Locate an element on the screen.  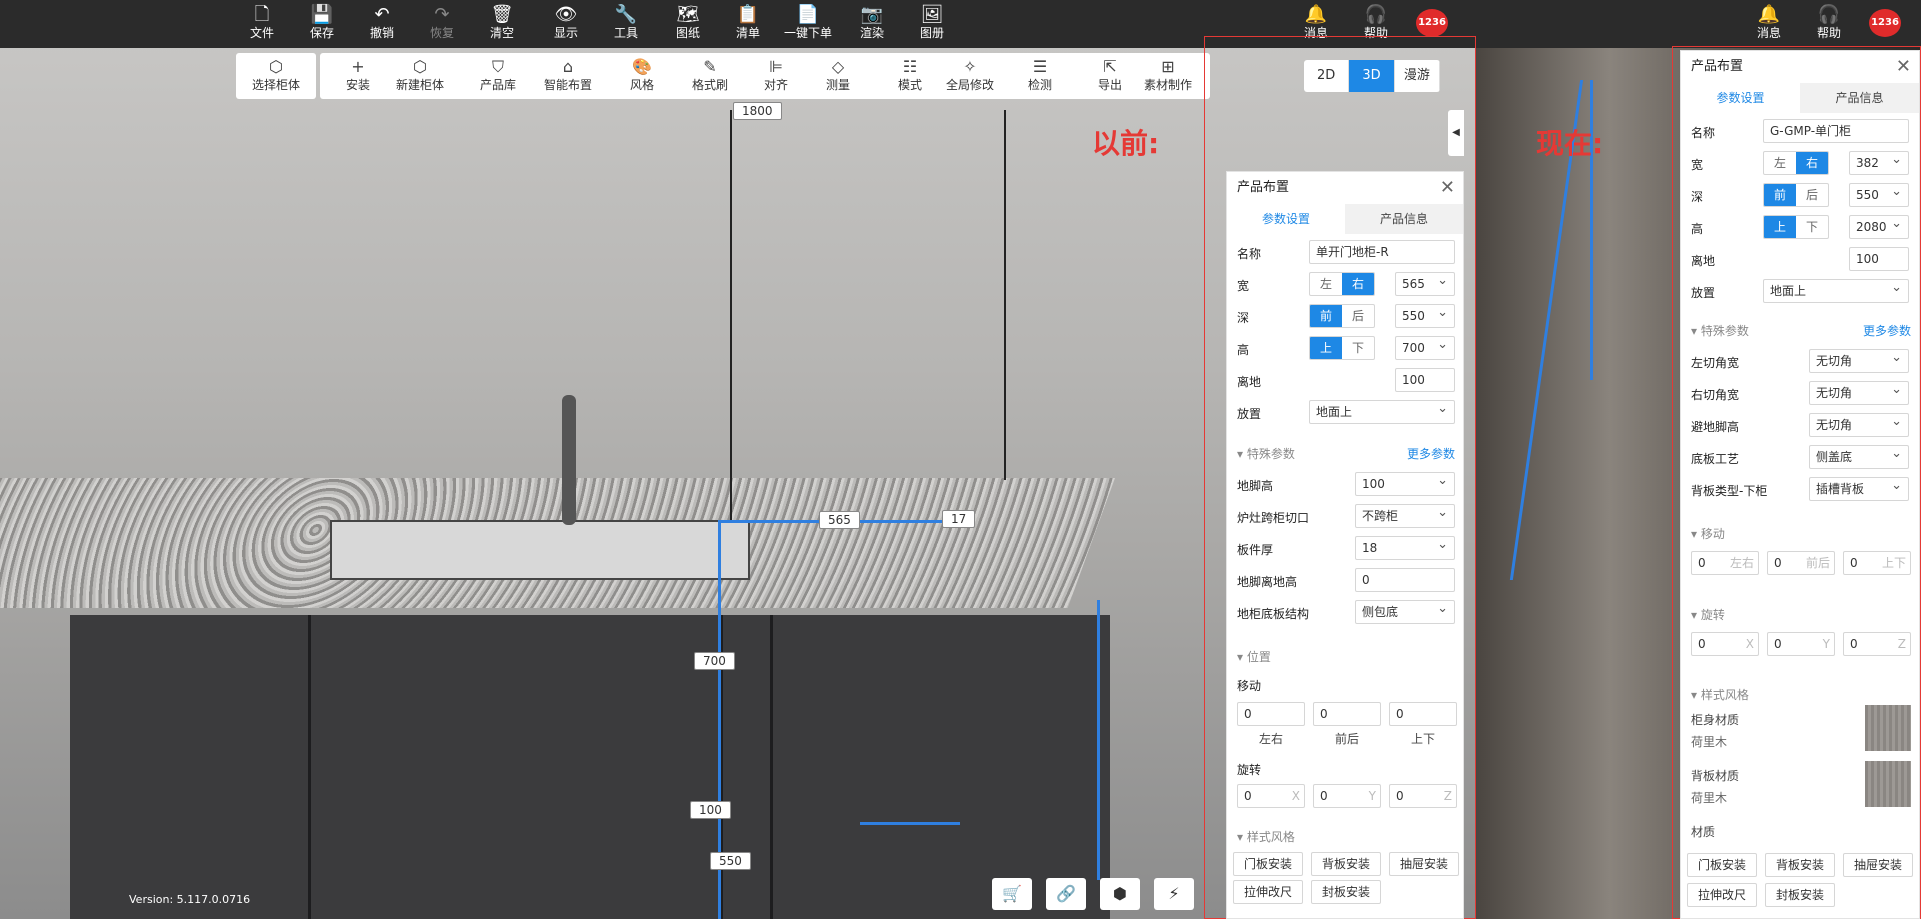
view-2d-button: 2D is located at coordinates (1327, 76).